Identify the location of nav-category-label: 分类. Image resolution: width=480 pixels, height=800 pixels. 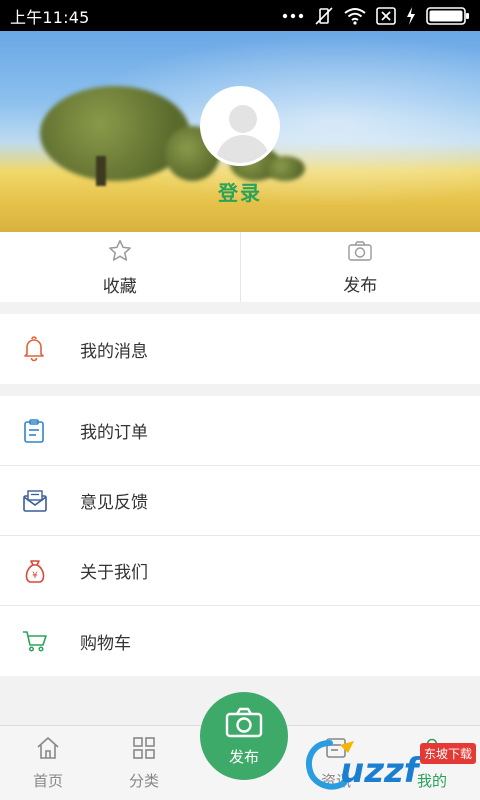
(143, 780).